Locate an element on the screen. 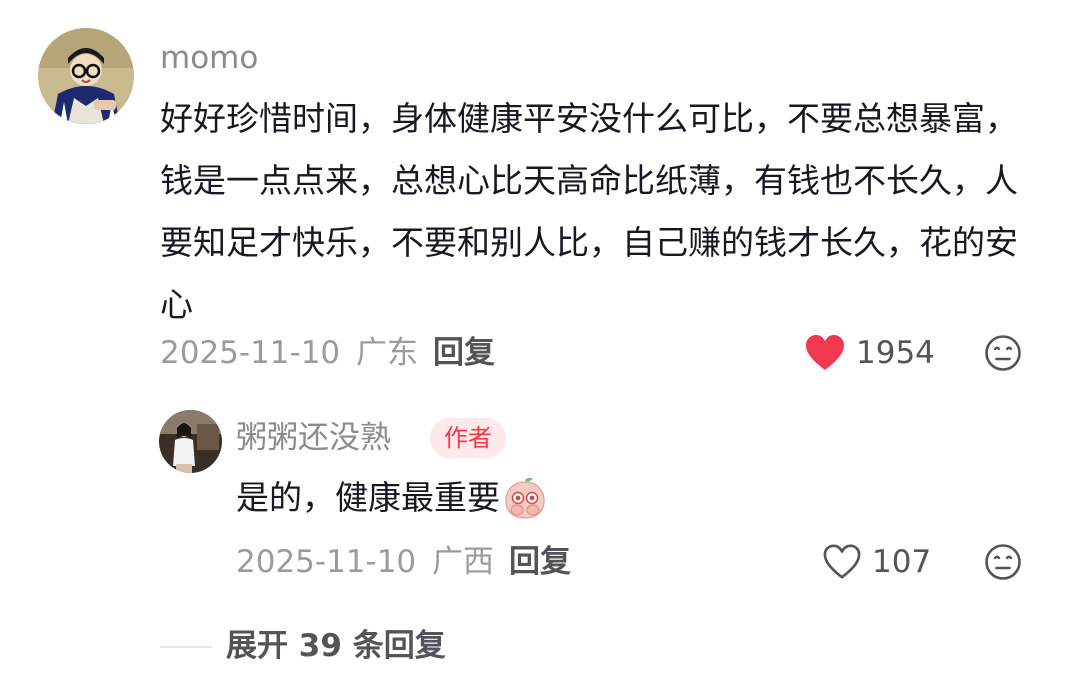 The height and width of the screenshot is (695, 1080). reply-like-count: 107 is located at coordinates (902, 562).